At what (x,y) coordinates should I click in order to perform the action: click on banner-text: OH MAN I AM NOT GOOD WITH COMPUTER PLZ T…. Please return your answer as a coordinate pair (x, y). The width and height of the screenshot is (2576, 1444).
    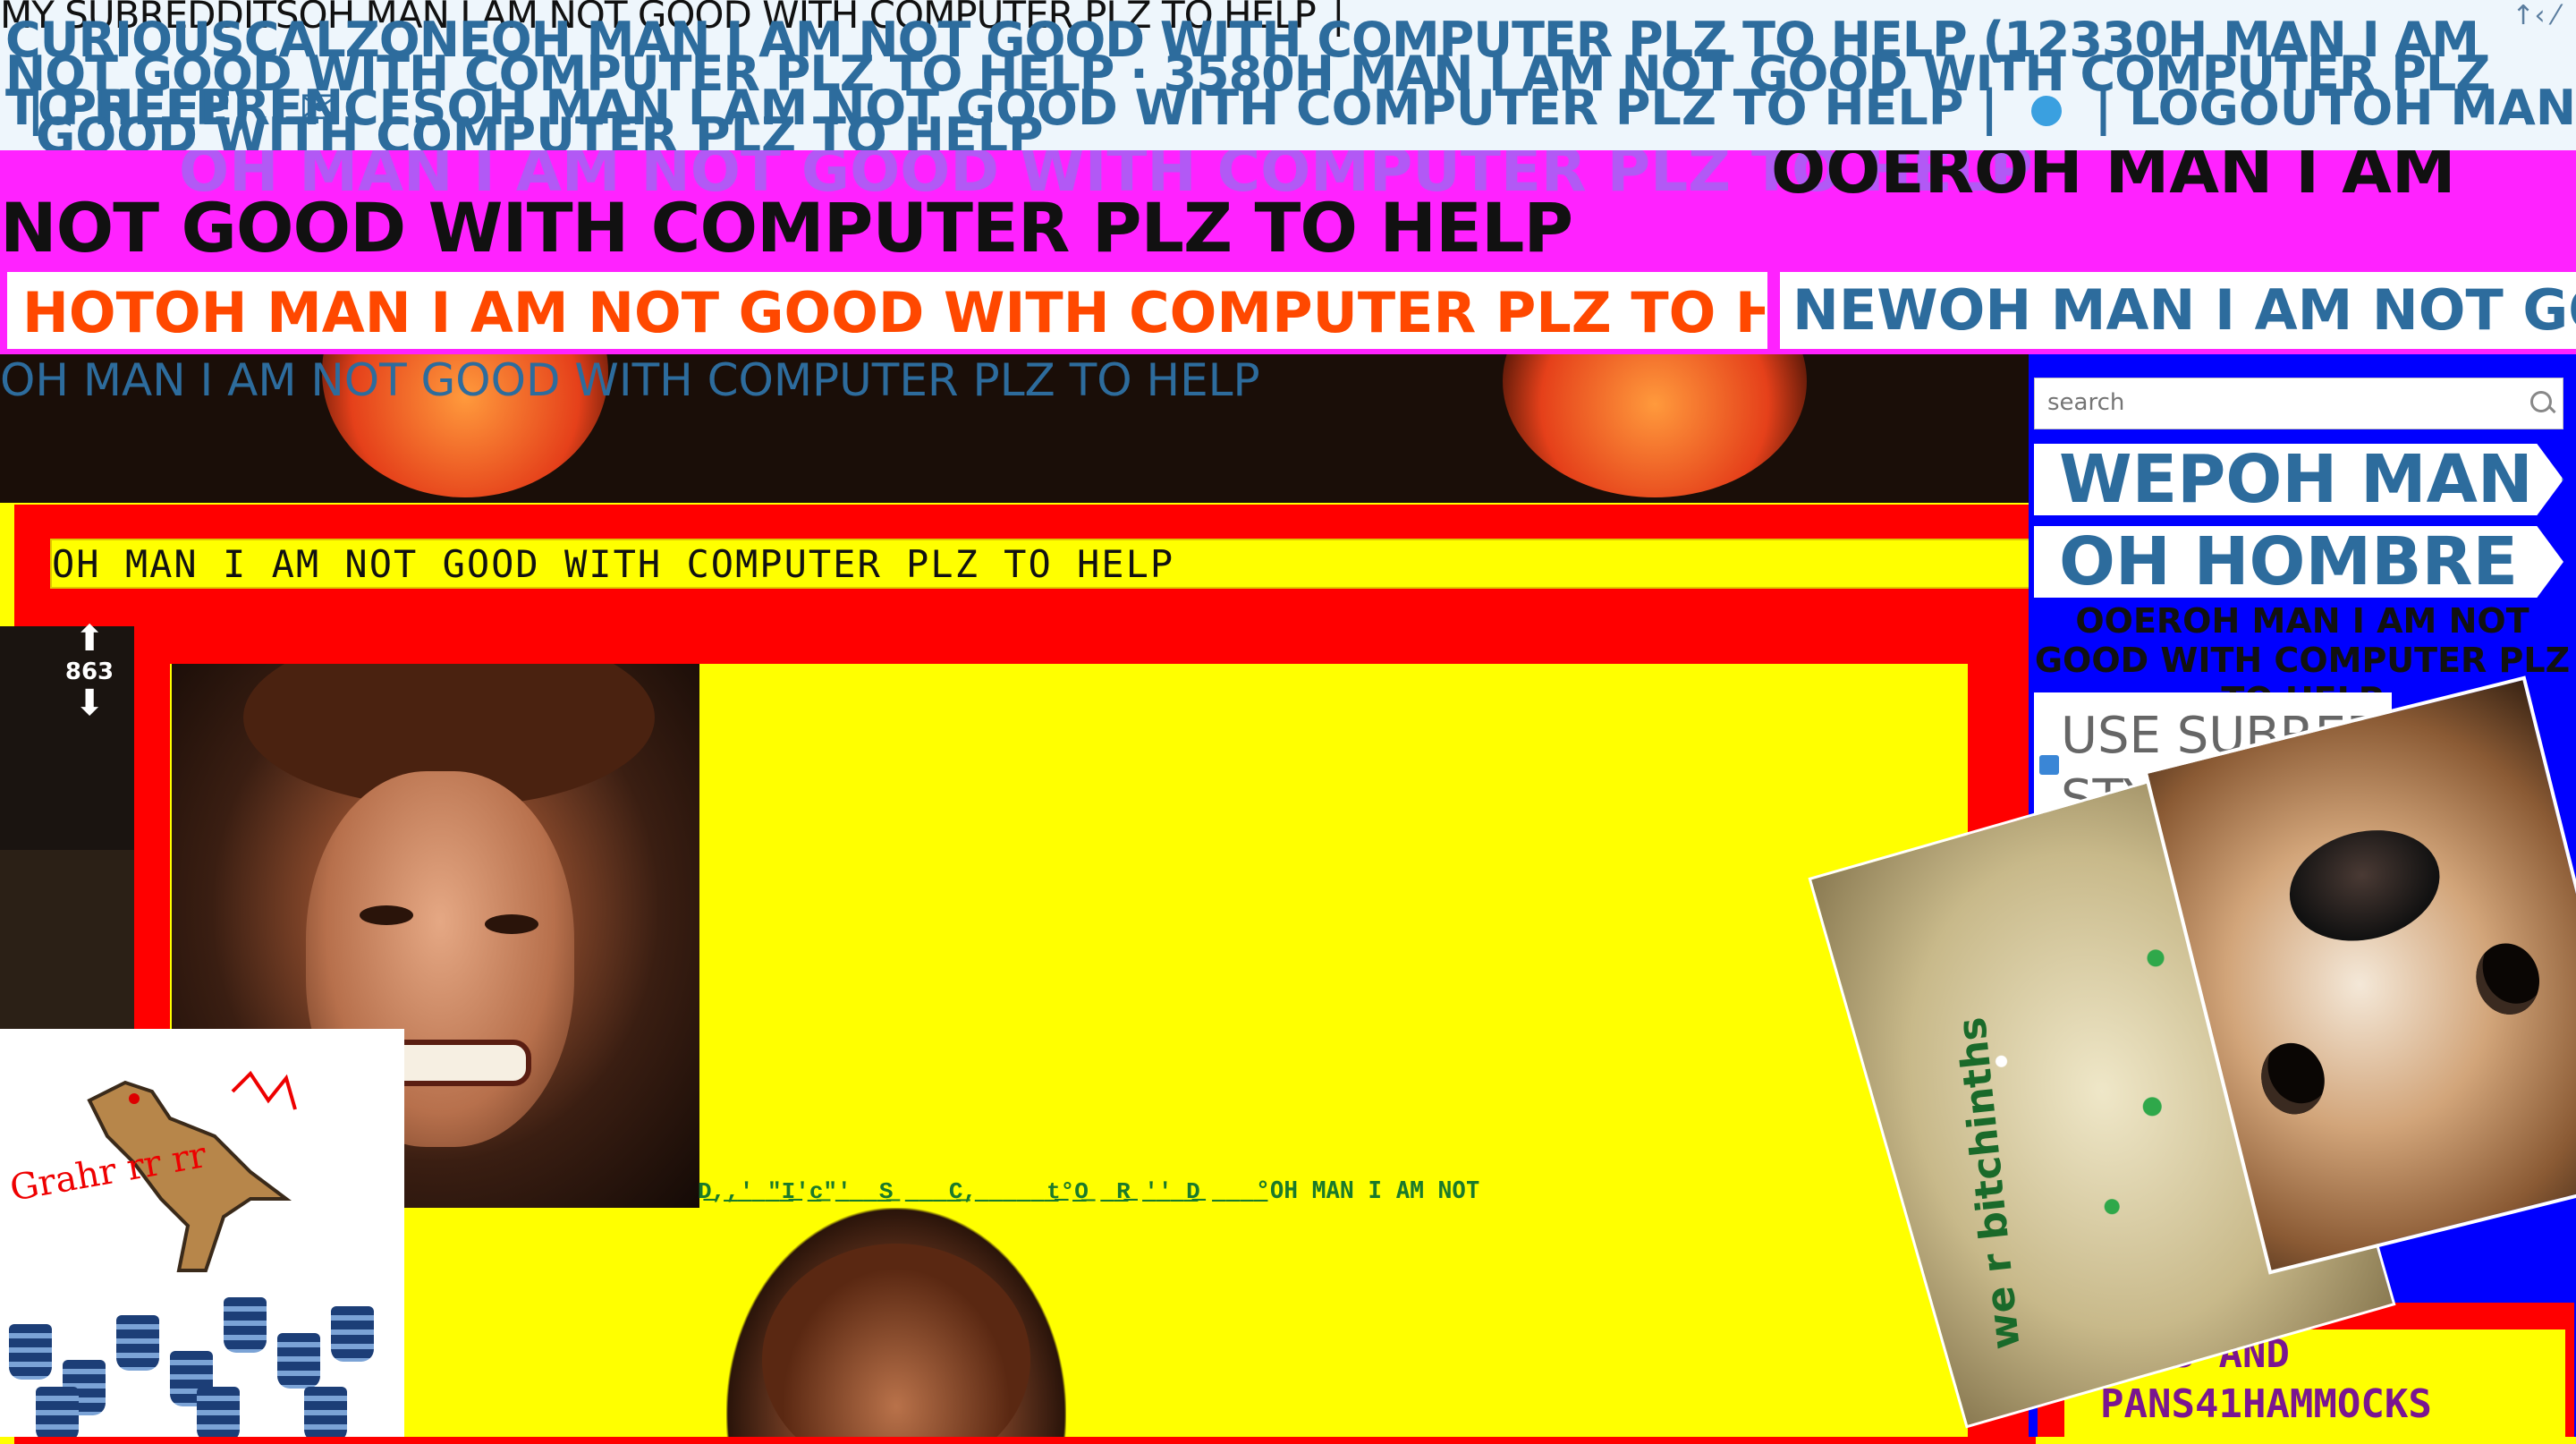
    Looking at the image, I should click on (630, 380).